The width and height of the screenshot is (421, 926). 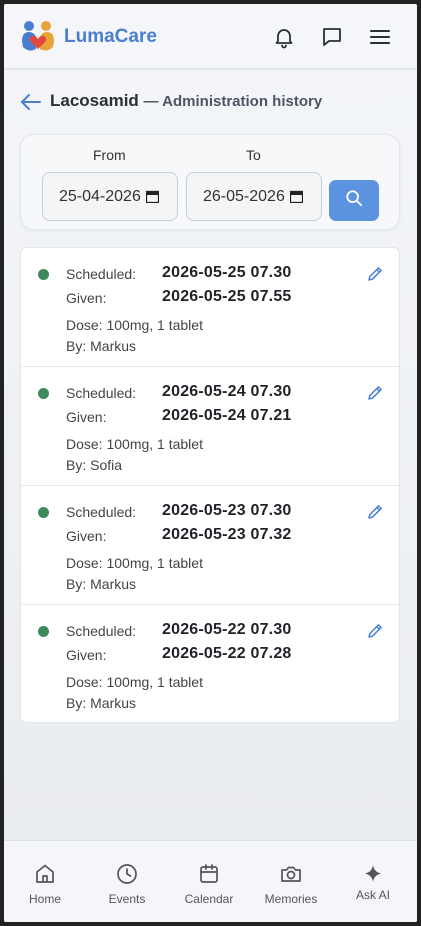 I want to click on nav-ask-ai: Ask AI, so click(x=373, y=881).